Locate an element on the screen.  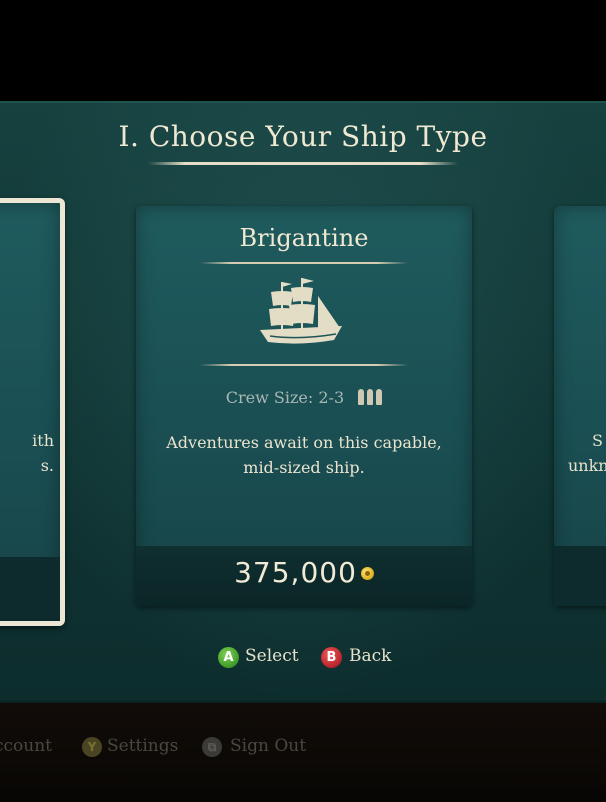
y-button-icon: Y is located at coordinates (92, 747).